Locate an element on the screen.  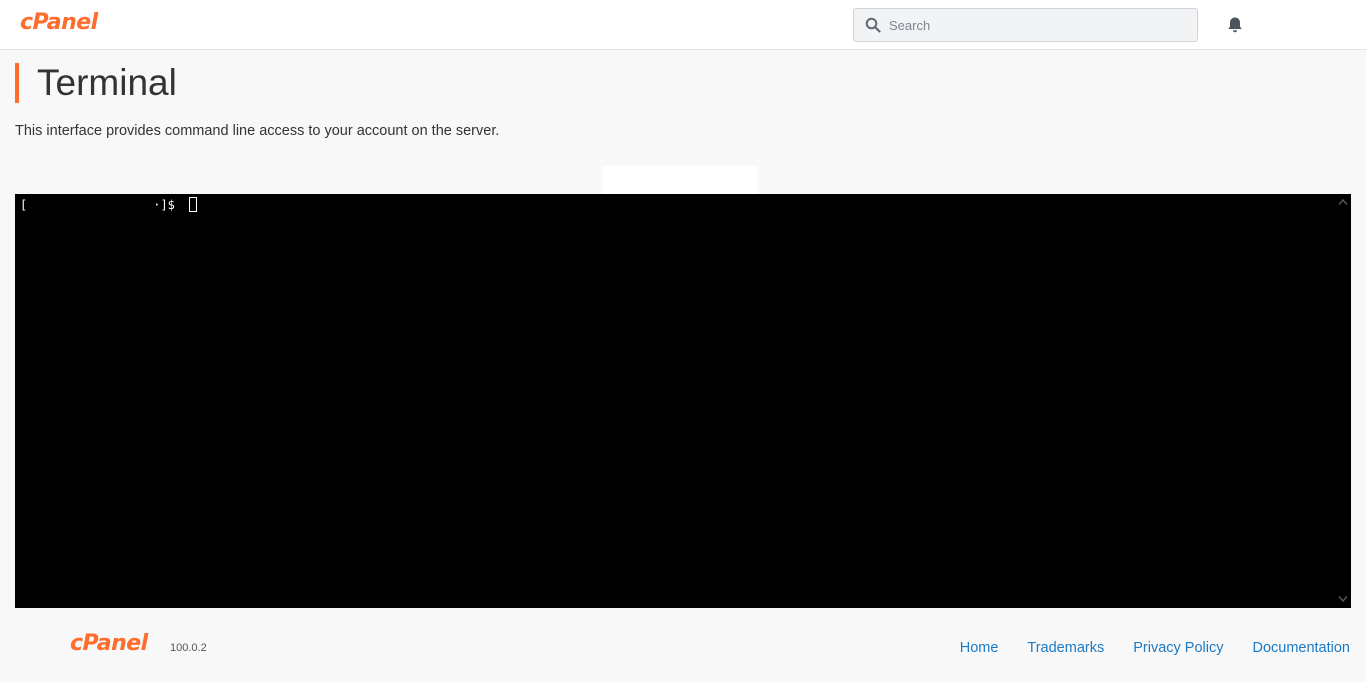
bell-icon is located at coordinates (1235, 25).